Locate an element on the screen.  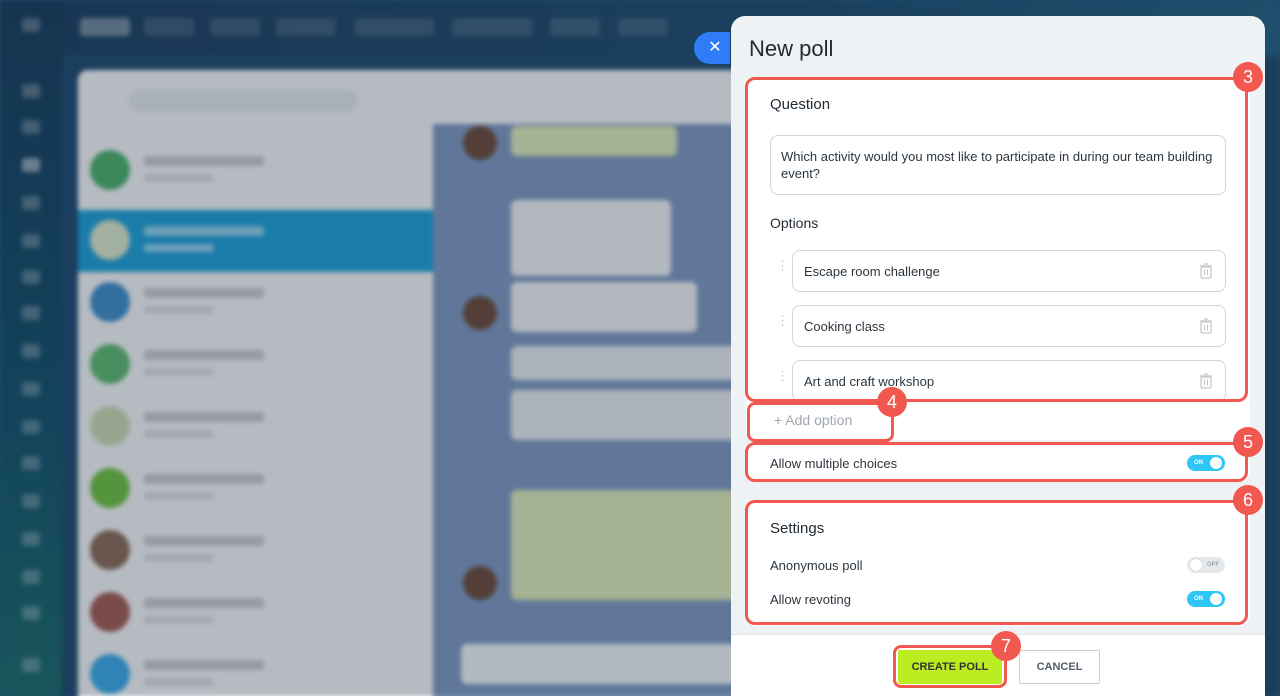
close-icon: ✕ is located at coordinates (715, 47).